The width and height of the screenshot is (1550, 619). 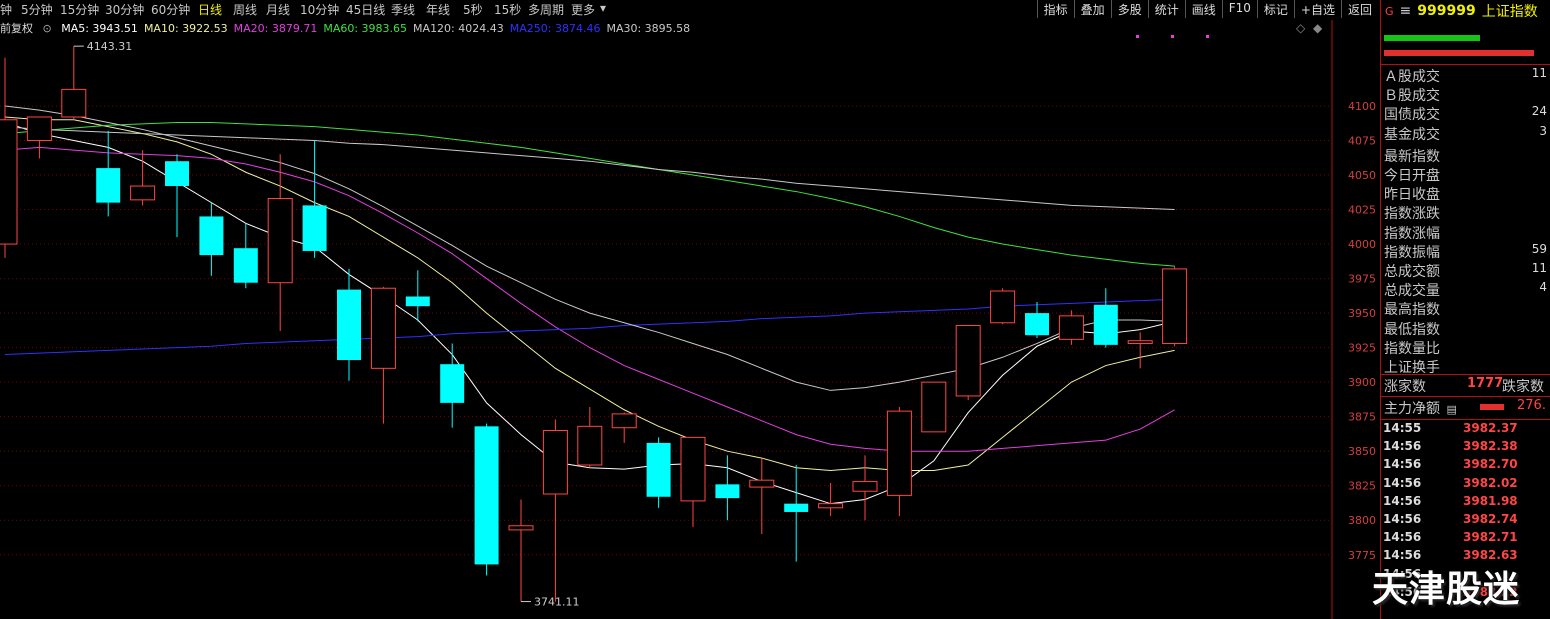 I want to click on quote-label: 总成交额, so click(x=1412, y=272).